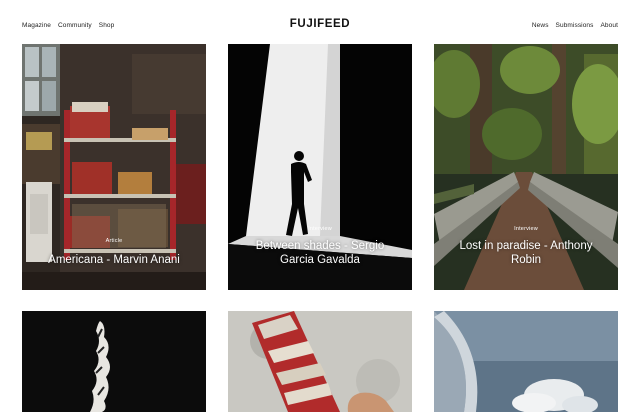 The image size is (640, 412). I want to click on article-photo-misty-landscape, so click(526, 361).